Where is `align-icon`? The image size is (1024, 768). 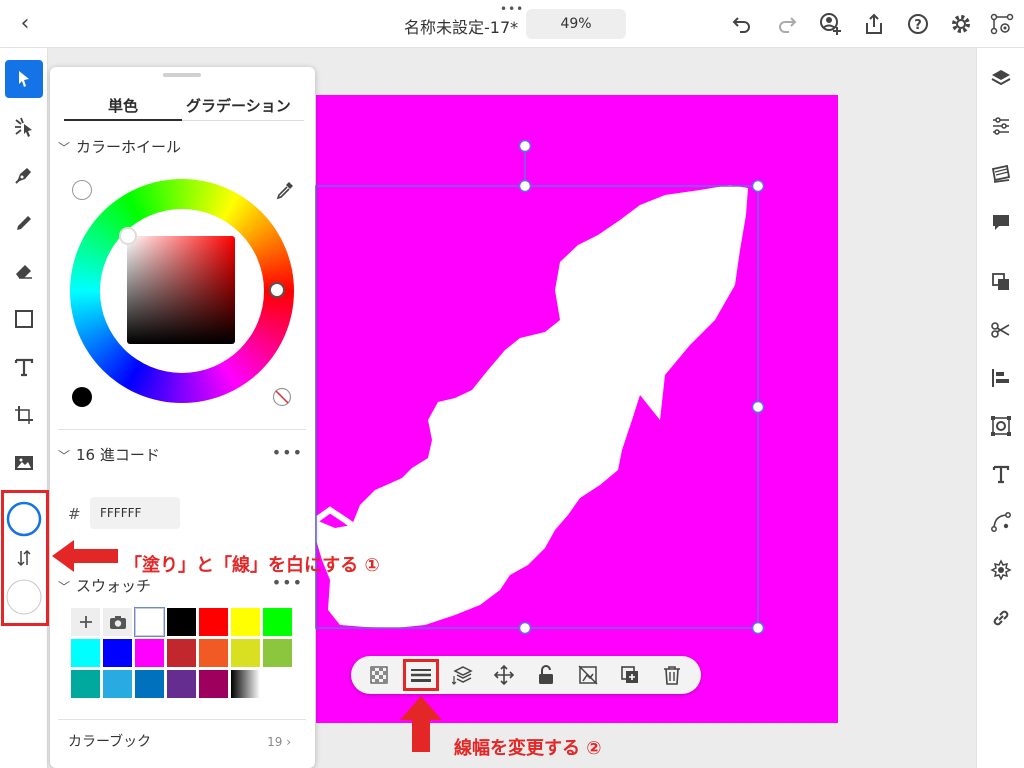 align-icon is located at coordinates (1001, 378).